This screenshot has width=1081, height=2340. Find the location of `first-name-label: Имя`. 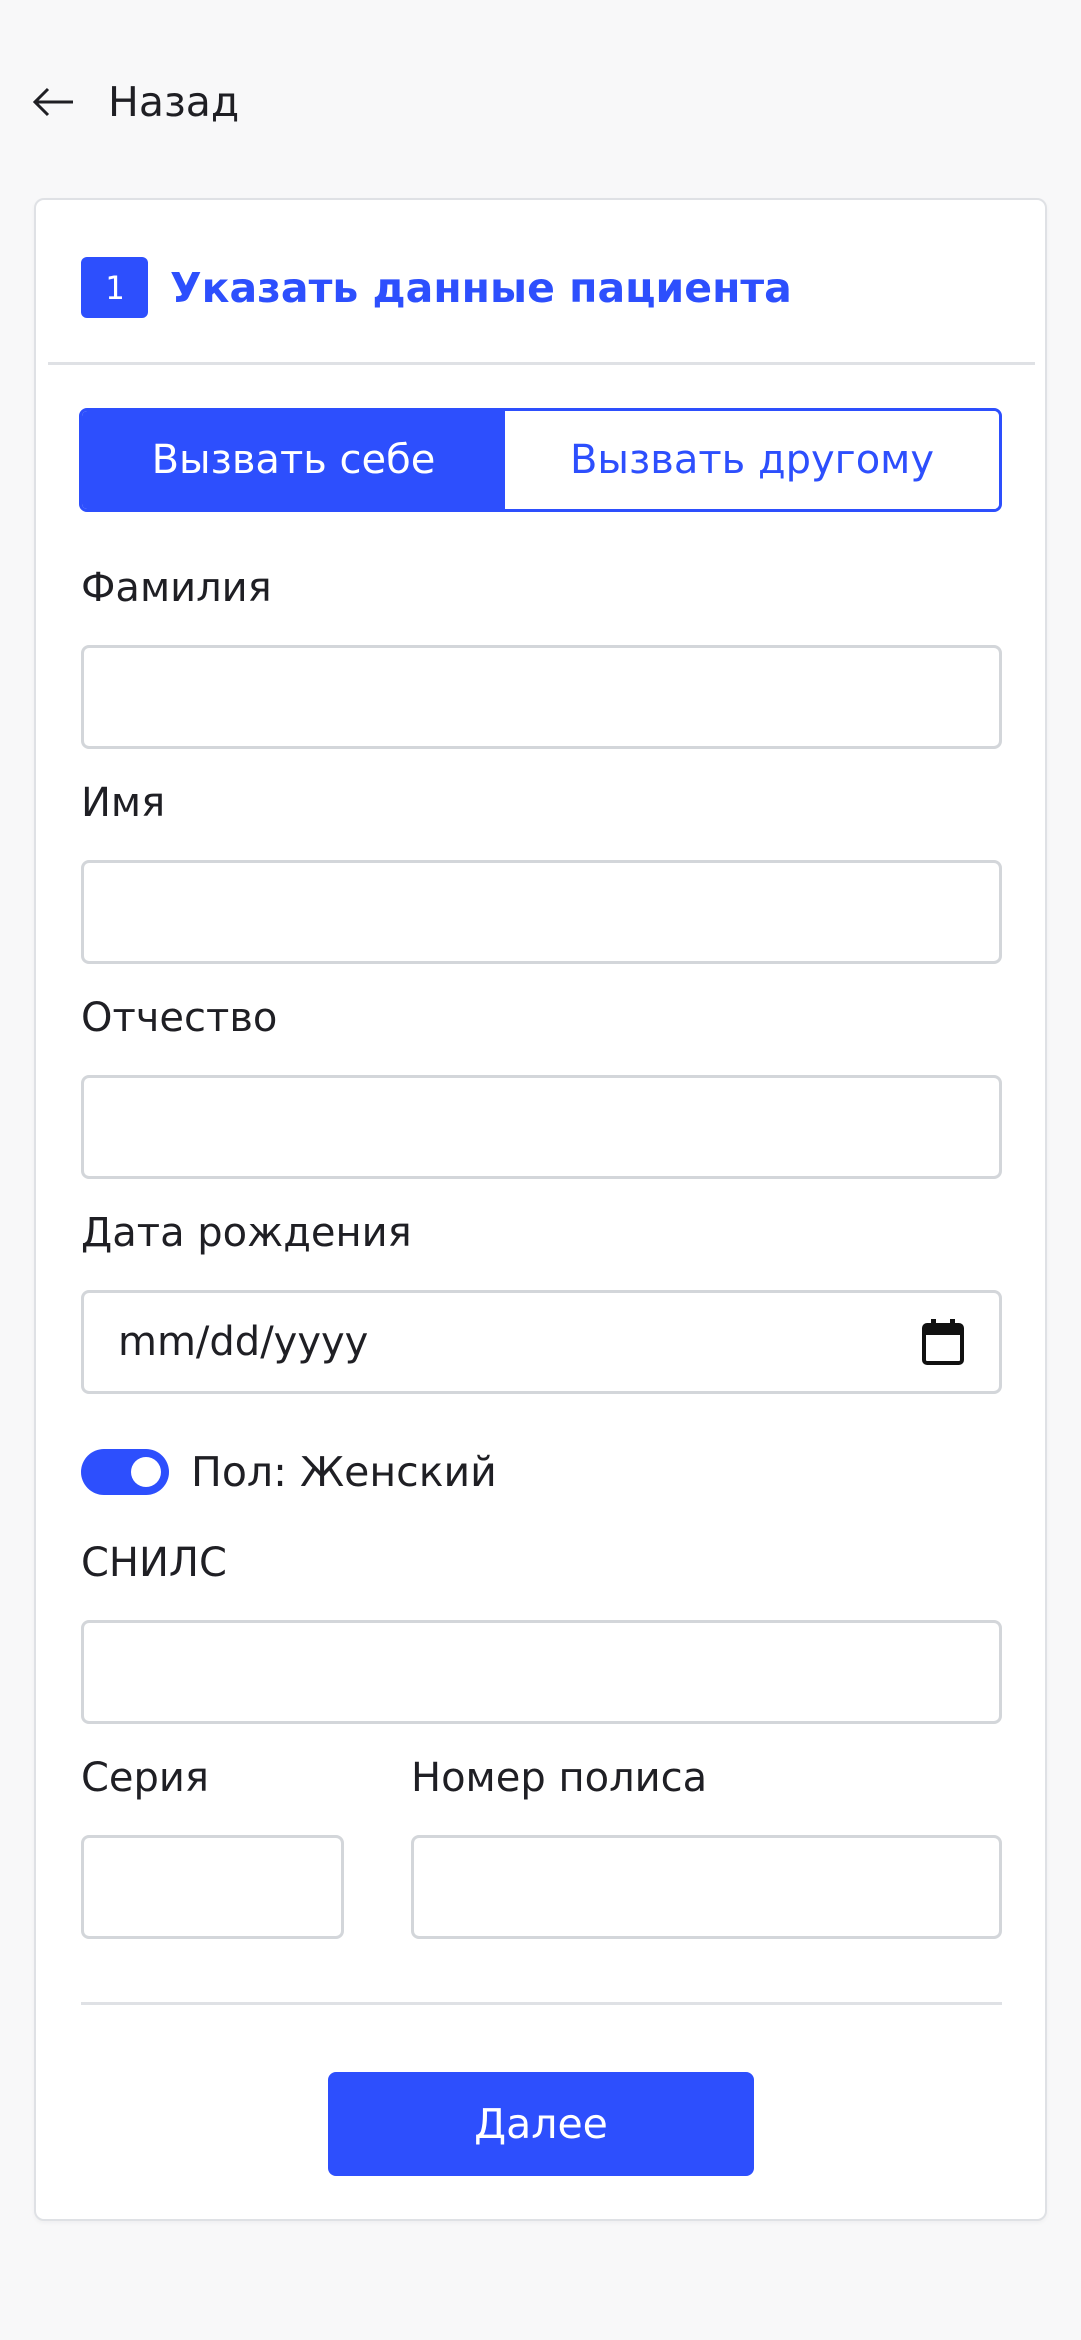

first-name-label: Имя is located at coordinates (123, 803).